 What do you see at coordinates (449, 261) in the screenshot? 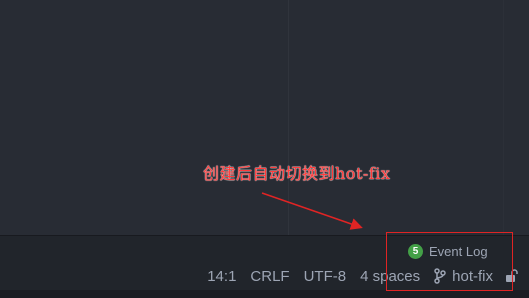
I see `annotation-highlight-box` at bounding box center [449, 261].